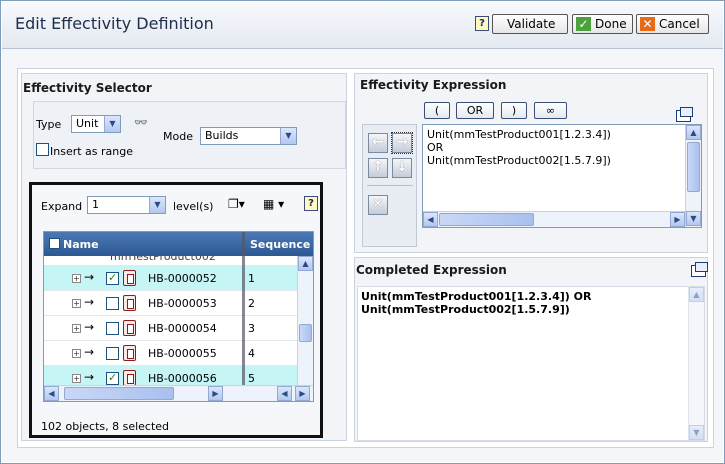 The height and width of the screenshot is (464, 725). I want to click on effectivity-expression-title: Effectivity Expression, so click(433, 85).